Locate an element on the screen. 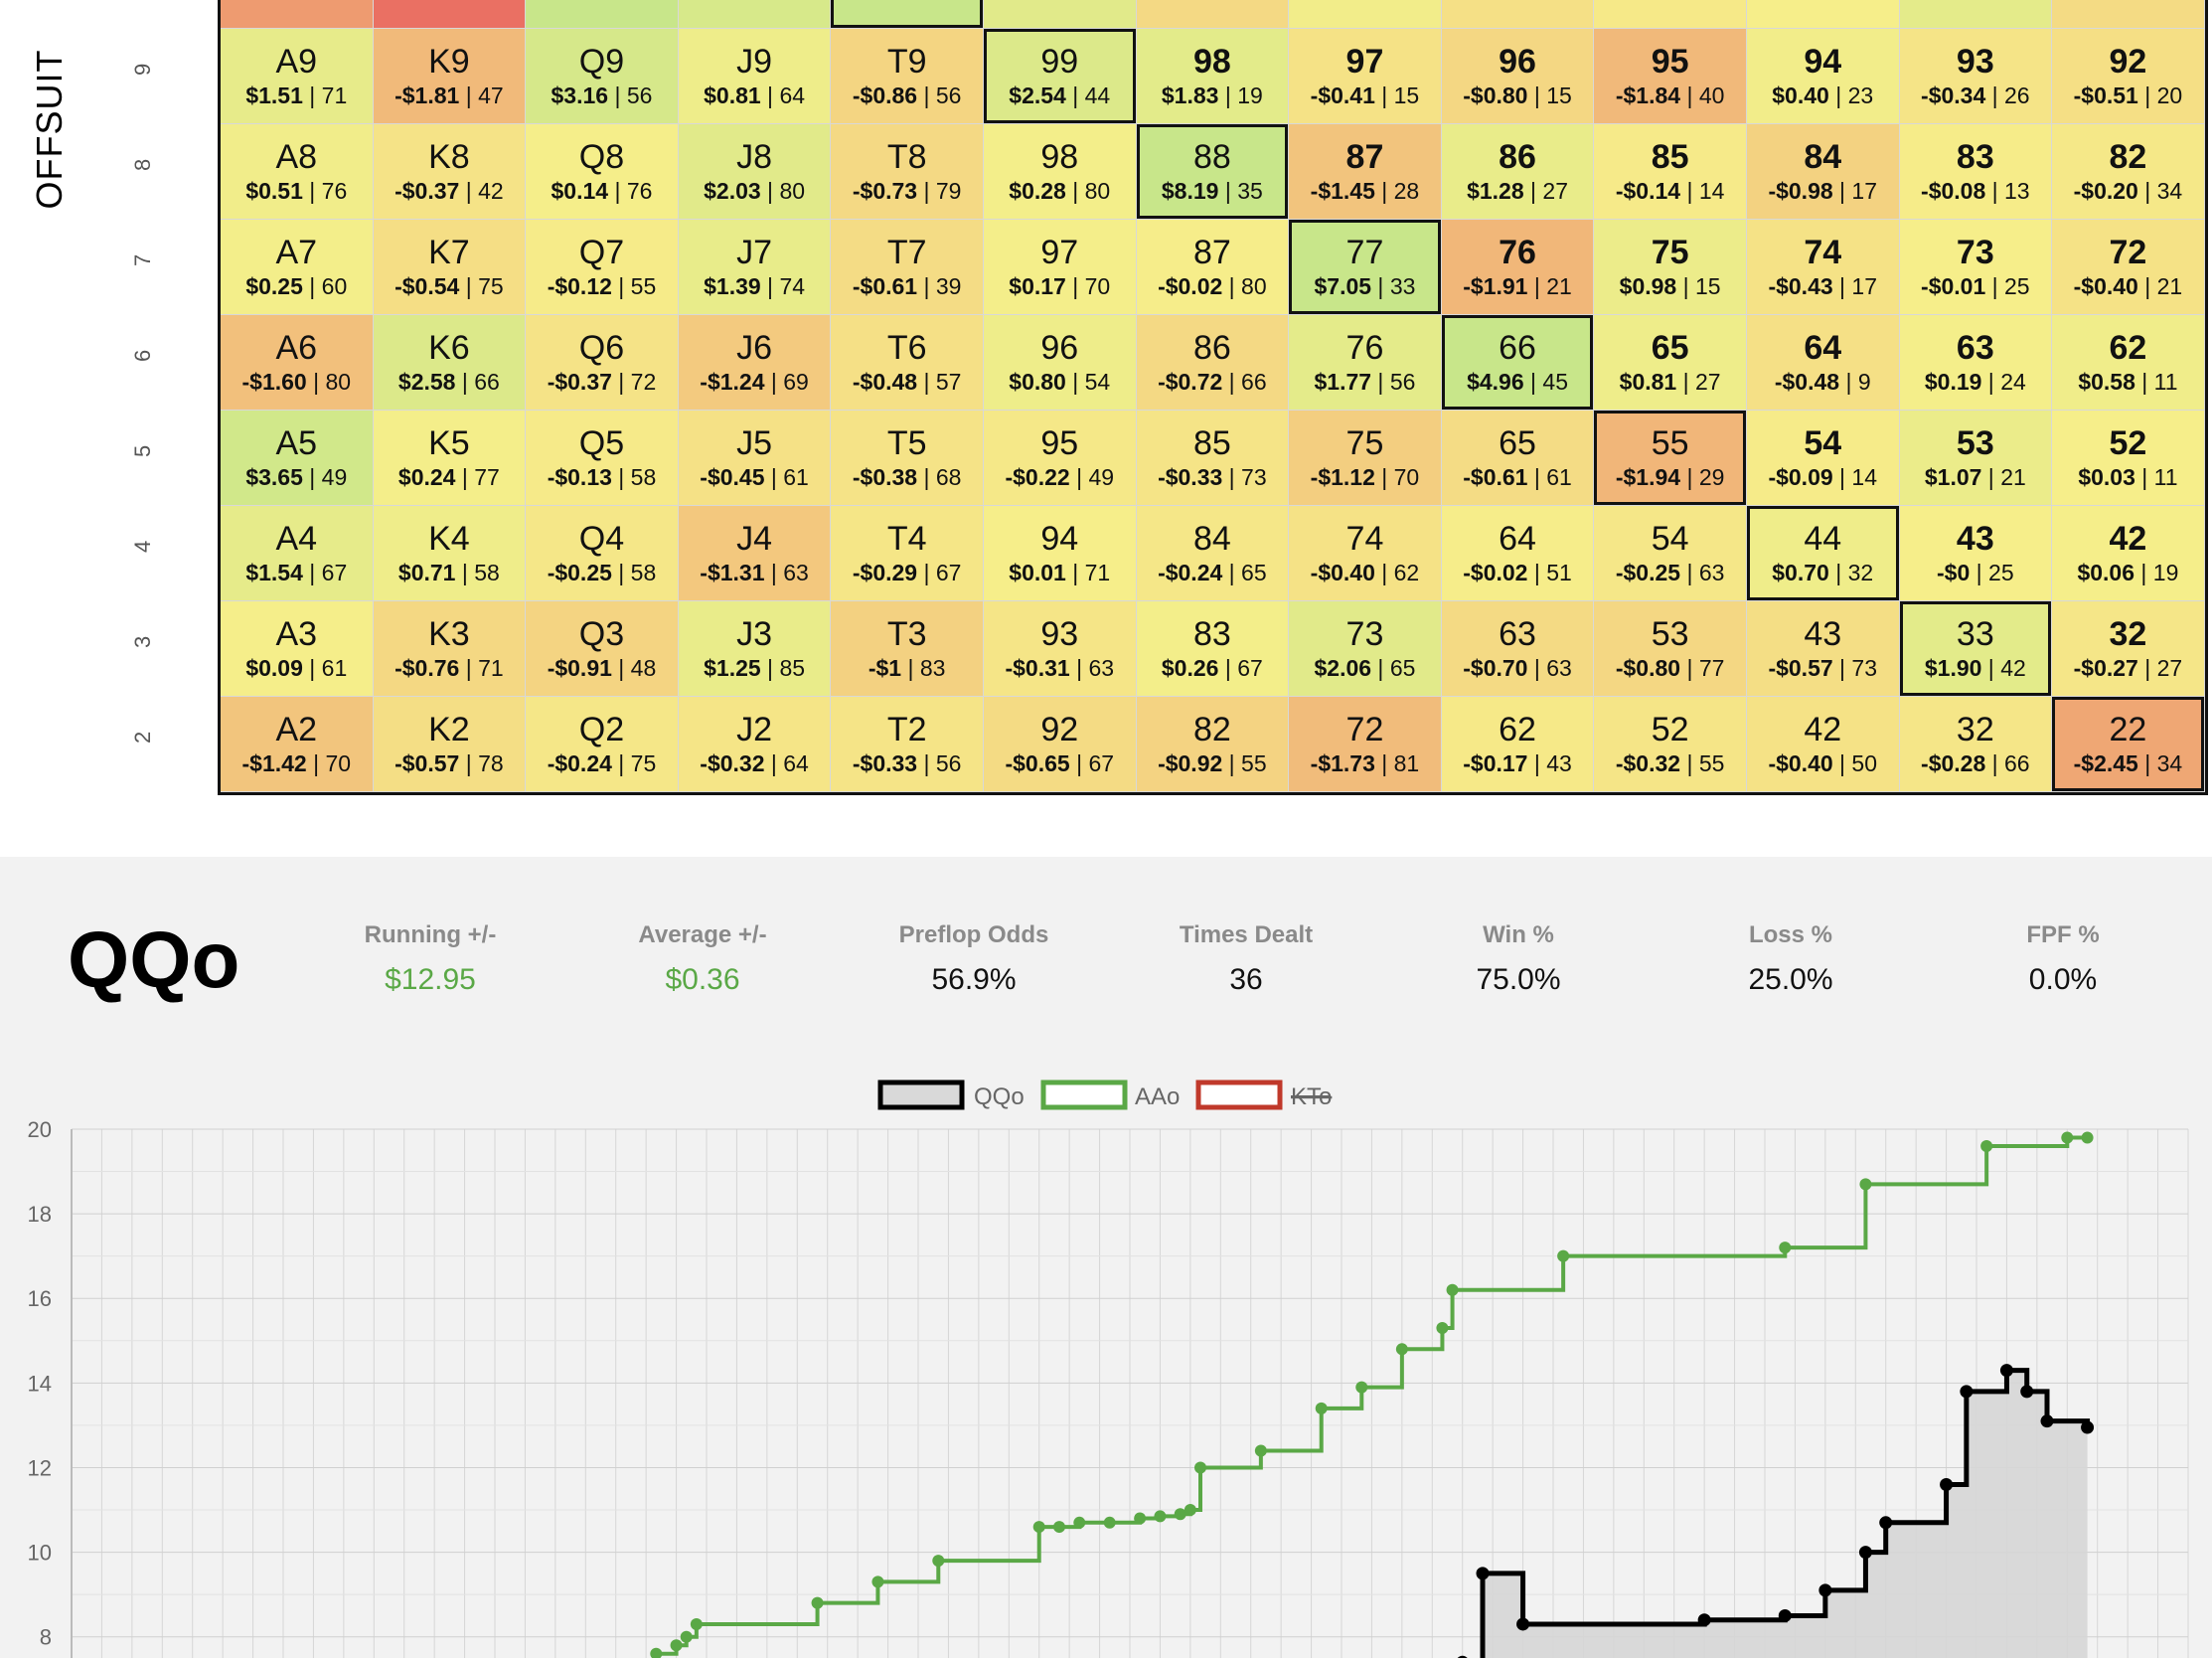  legend-swatch-kto is located at coordinates (1239, 1095).